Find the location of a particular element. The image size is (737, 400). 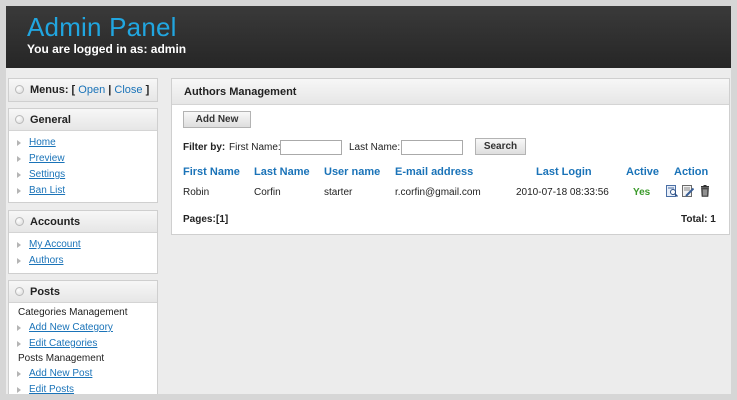

sidebar-item-my-account: My Account is located at coordinates (83, 245).